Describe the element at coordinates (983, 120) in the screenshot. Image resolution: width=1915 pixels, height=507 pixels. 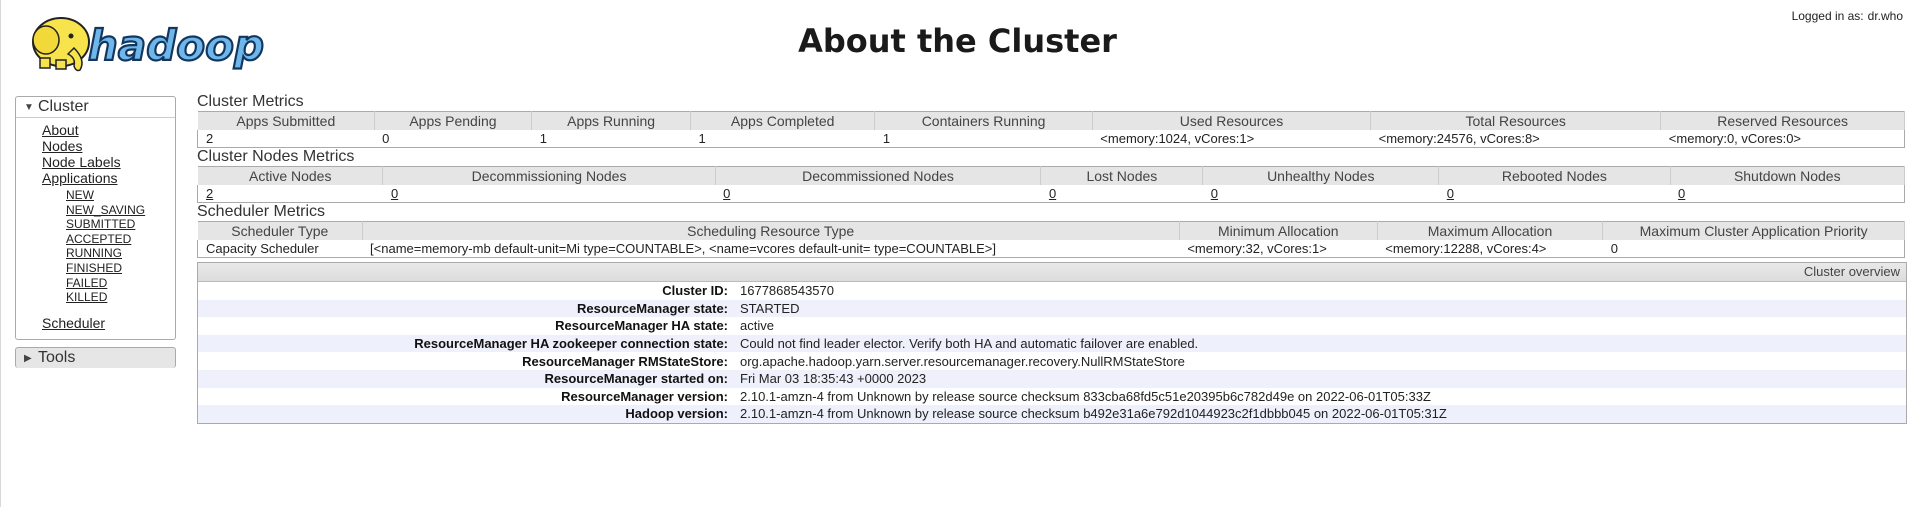
I see `column-header: Containers Running` at that location.